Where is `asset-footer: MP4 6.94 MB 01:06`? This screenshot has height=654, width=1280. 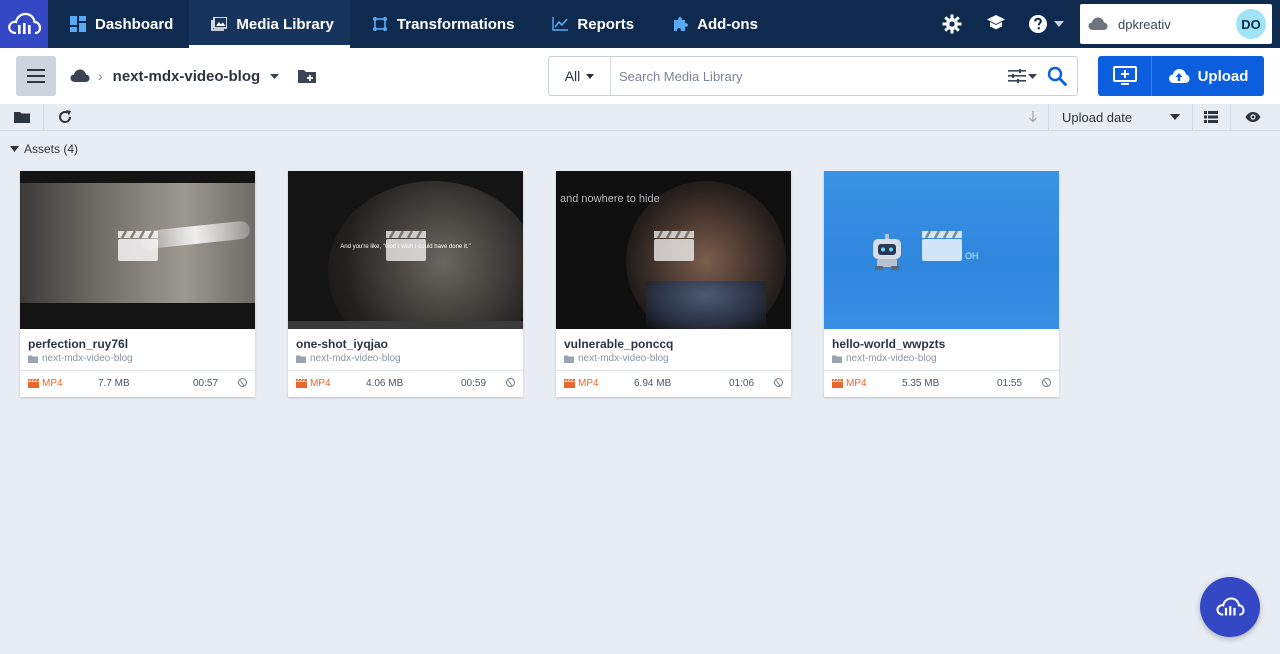
asset-footer: MP4 6.94 MB 01:06 is located at coordinates (673, 384).